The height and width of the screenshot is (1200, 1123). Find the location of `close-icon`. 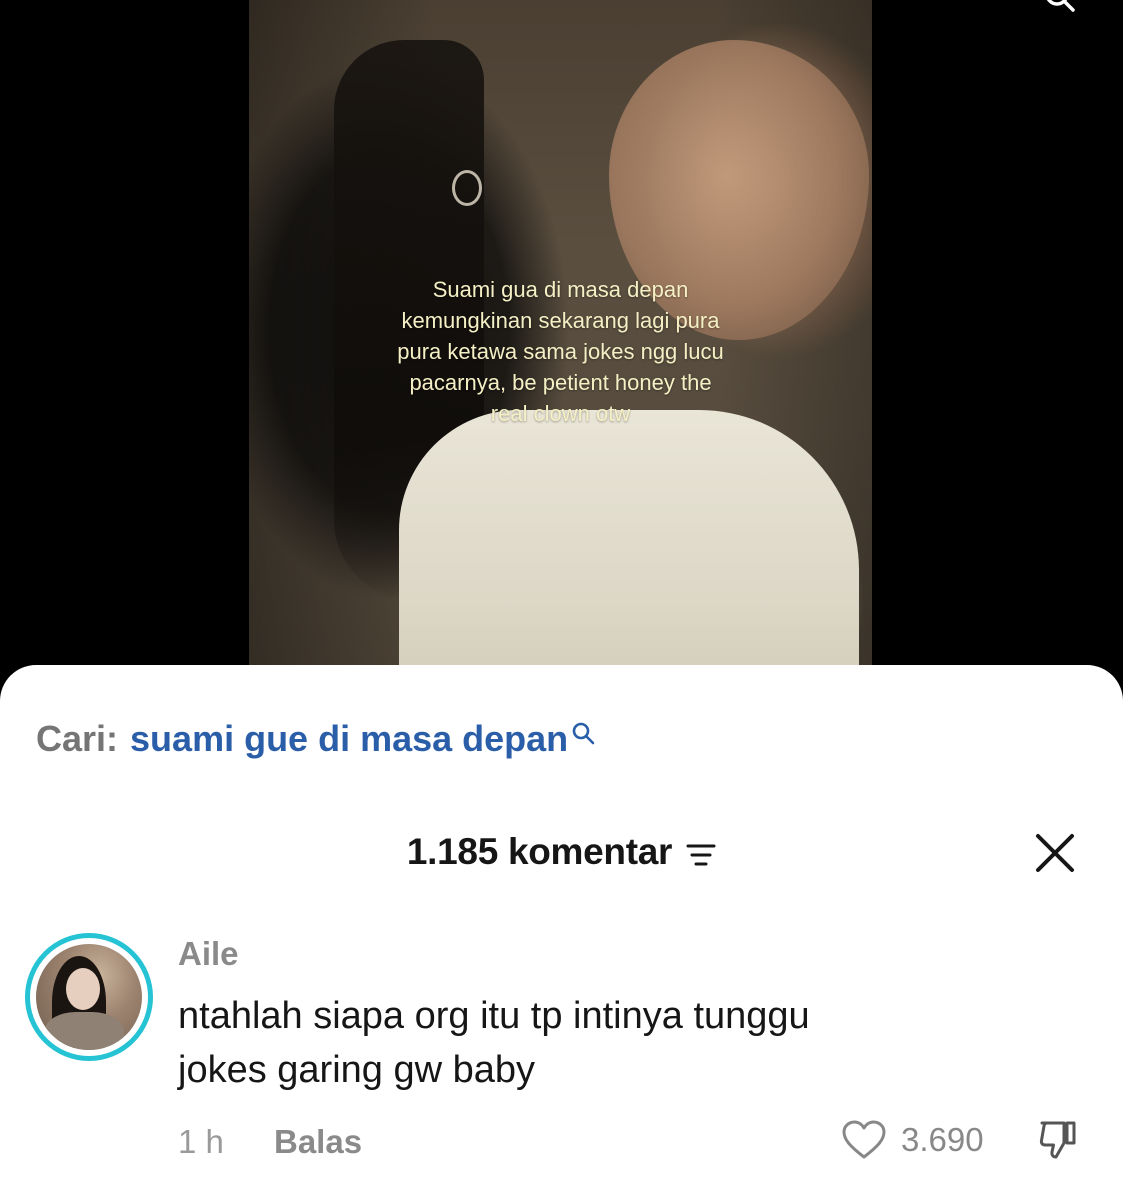

close-icon is located at coordinates (1055, 853).